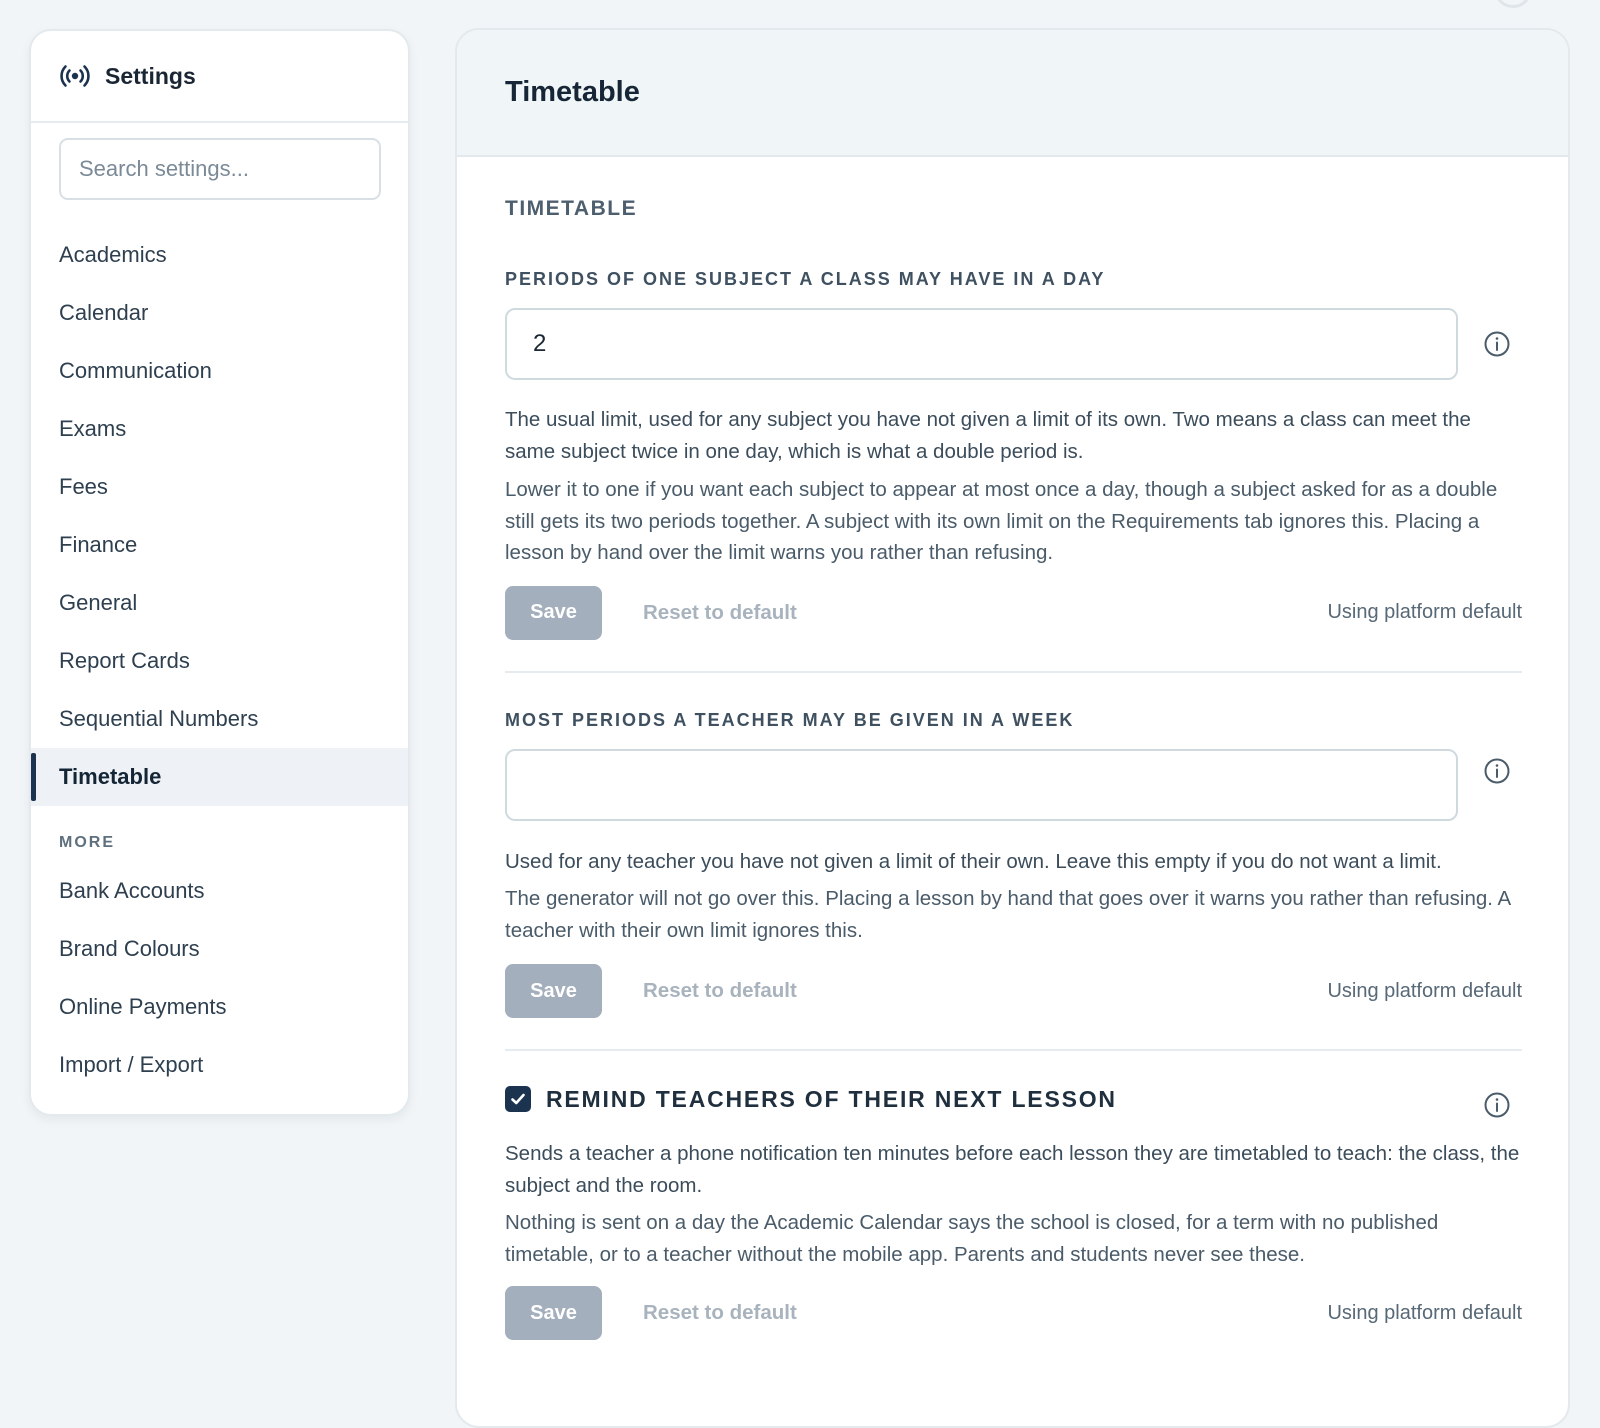 Image resolution: width=1600 pixels, height=1428 pixels. What do you see at coordinates (219, 1065) in the screenshot?
I see `sidebar-item-import-export: Import / Export` at bounding box center [219, 1065].